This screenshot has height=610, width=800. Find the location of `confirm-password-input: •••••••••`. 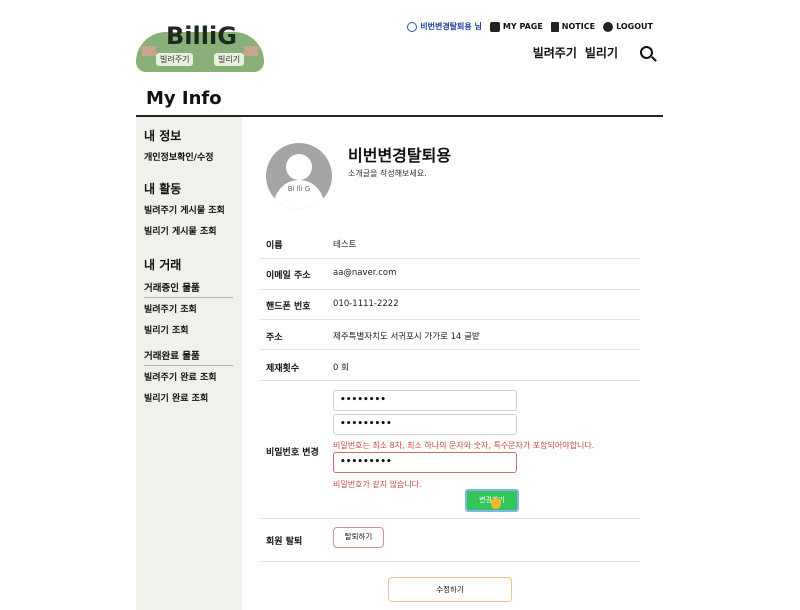

confirm-password-input: ••••••••• is located at coordinates (425, 462).